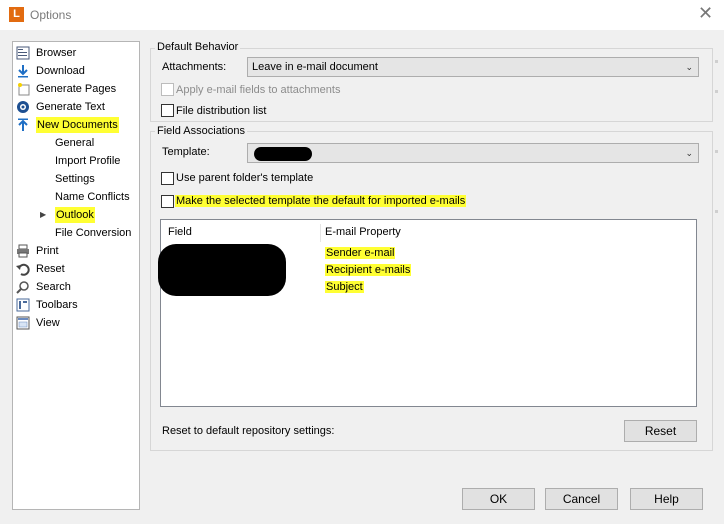 This screenshot has height=524, width=724. Describe the element at coordinates (221, 111) in the screenshot. I see `file-distribution-label: File distribution list` at that location.